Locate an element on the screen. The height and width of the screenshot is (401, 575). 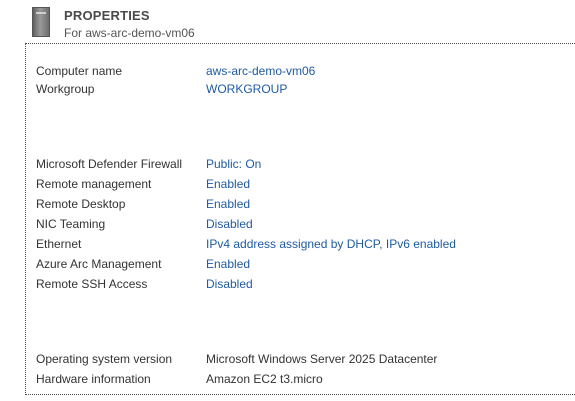
property-label: Operating system version is located at coordinates (104, 359).